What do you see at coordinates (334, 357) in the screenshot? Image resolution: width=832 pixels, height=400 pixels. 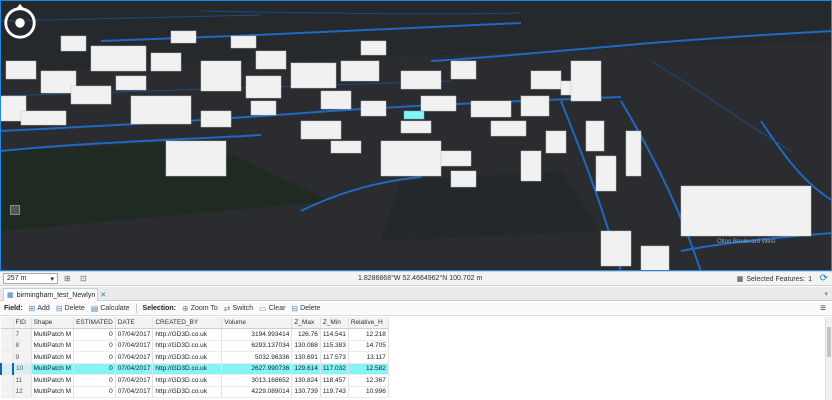 I see `table-cell: 117.573` at bounding box center [334, 357].